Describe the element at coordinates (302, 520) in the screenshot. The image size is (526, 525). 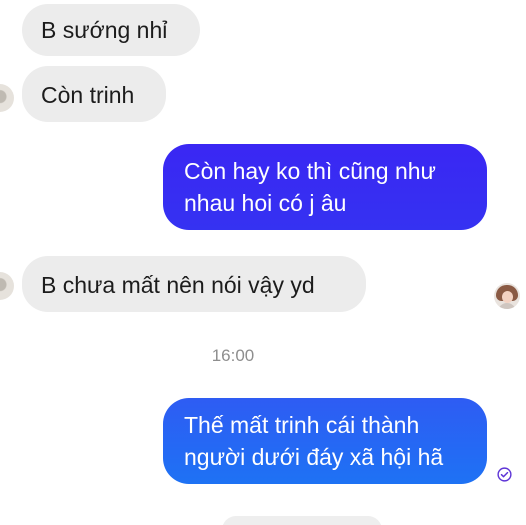
I see `message-incoming-partial` at that location.